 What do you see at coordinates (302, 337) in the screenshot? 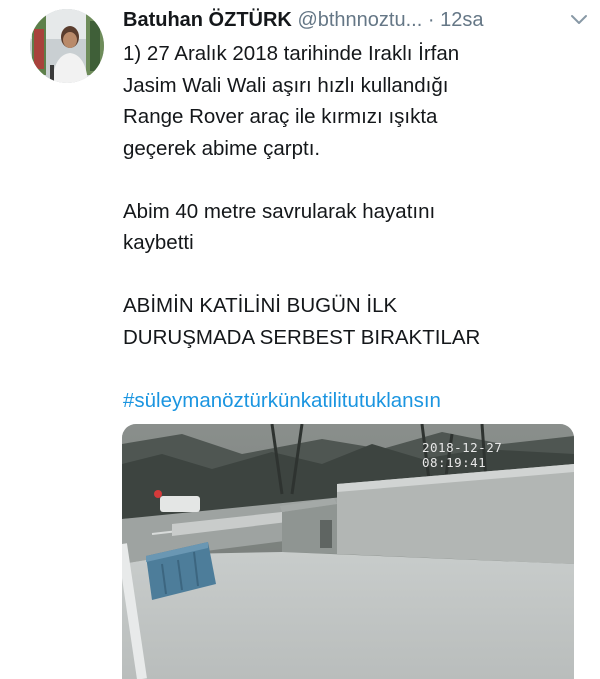
I see `tweet-line: DURUŞMADA SERBEST BIRAKTILAR` at bounding box center [302, 337].